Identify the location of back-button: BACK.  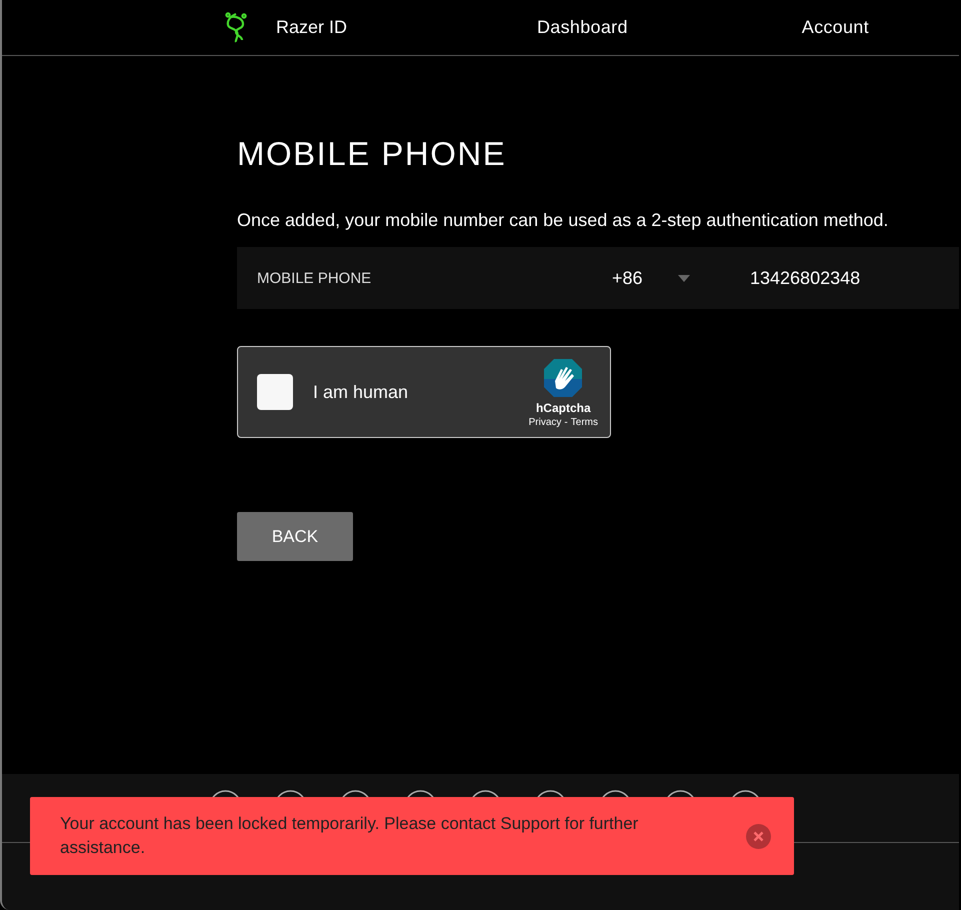
(295, 536).